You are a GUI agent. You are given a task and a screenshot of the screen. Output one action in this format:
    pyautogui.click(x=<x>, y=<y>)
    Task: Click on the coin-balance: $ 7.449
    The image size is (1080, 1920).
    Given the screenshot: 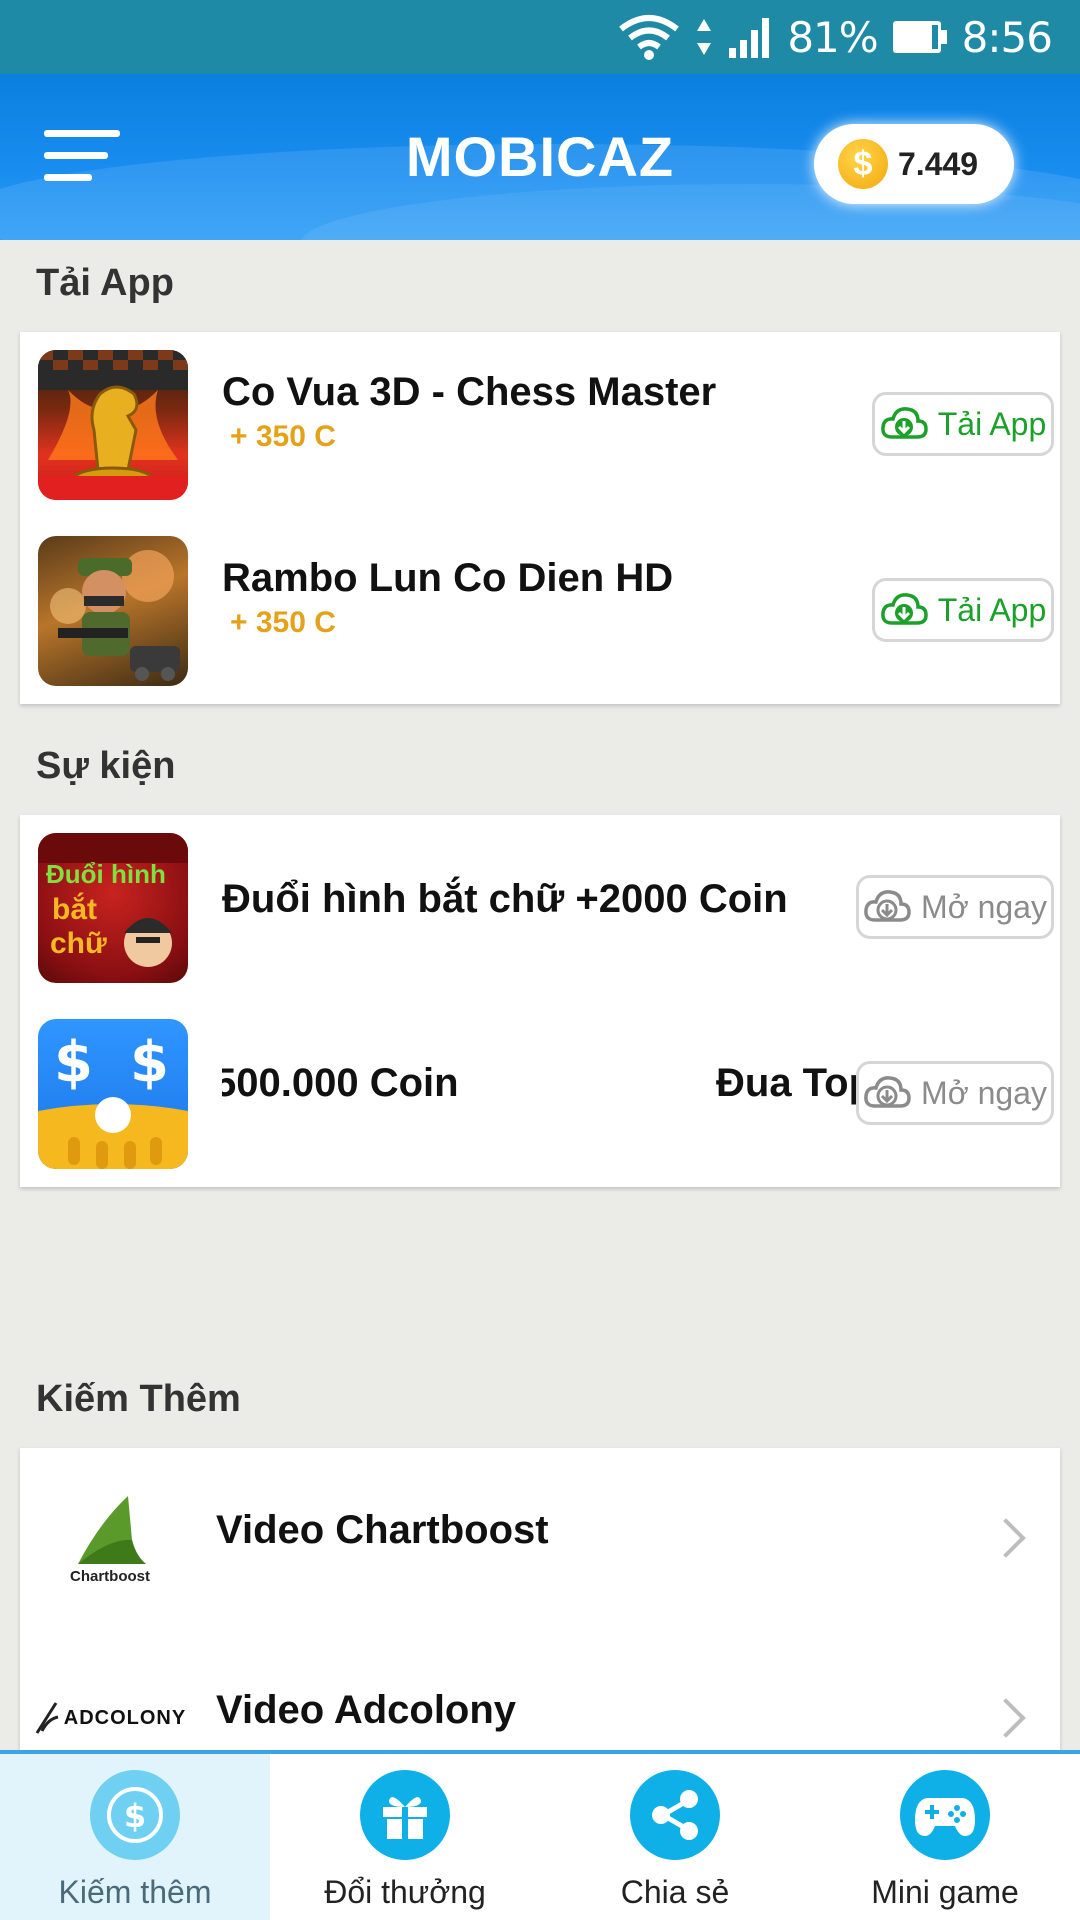 What is the action you would take?
    pyautogui.click(x=914, y=164)
    